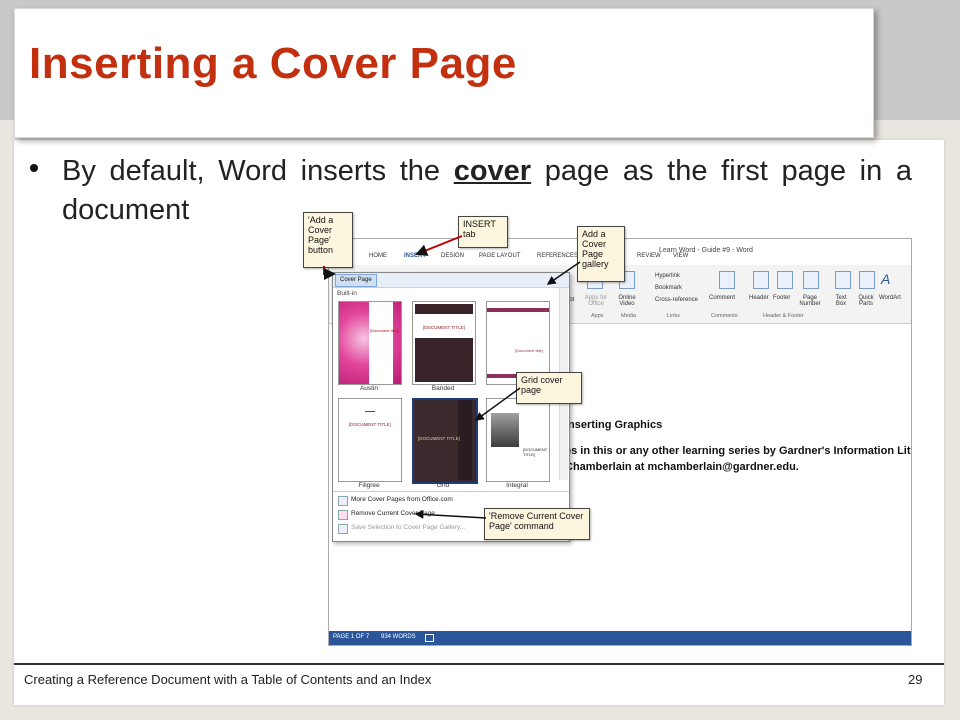  What do you see at coordinates (497, 404) in the screenshot?
I see `arrow-grid` at bounding box center [497, 404].